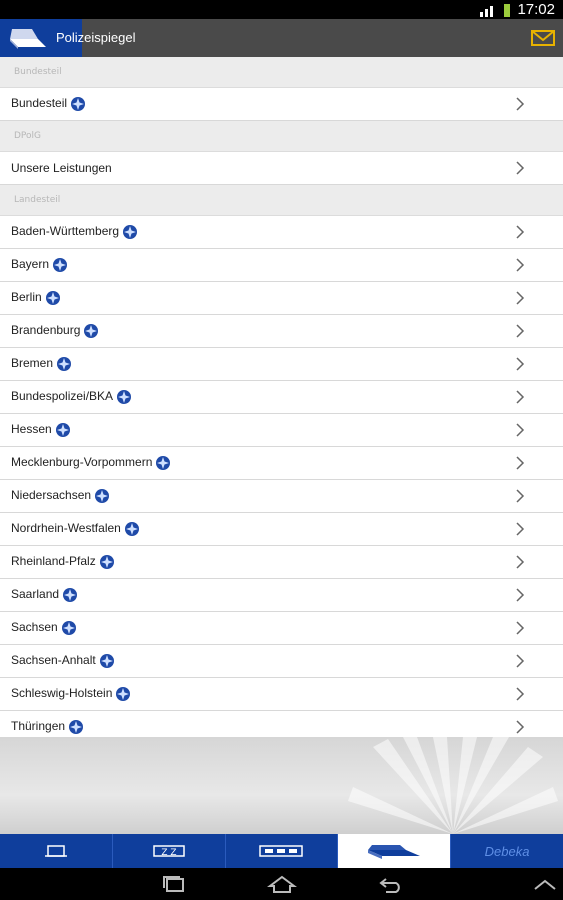  What do you see at coordinates (35, 430) in the screenshot?
I see `list-item-label: Hessen` at bounding box center [35, 430].